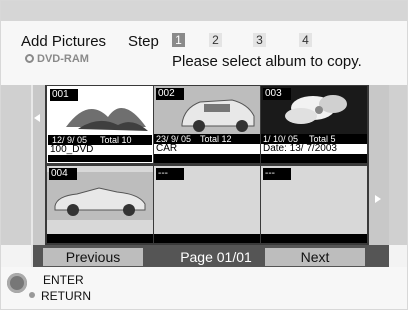 Image resolution: width=408 pixels, height=310 pixels. I want to click on disc-label: DVD-RAM, so click(63, 59).